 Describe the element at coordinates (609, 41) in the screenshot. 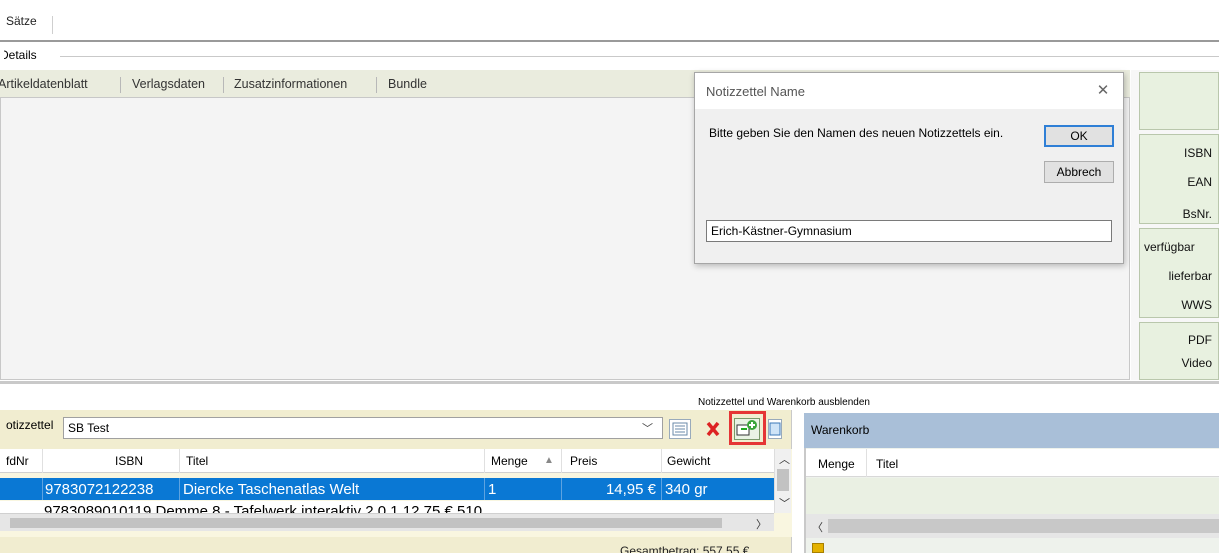

I see `top-divider` at that location.